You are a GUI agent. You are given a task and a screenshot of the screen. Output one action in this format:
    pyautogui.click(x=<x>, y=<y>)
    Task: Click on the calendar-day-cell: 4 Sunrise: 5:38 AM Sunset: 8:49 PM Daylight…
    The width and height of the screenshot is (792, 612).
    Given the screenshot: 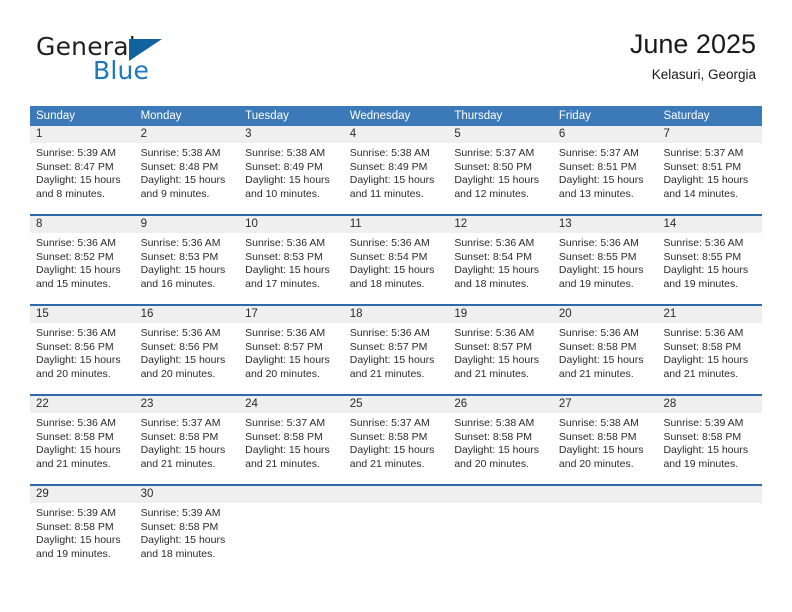 What is the action you would take?
    pyautogui.click(x=396, y=170)
    